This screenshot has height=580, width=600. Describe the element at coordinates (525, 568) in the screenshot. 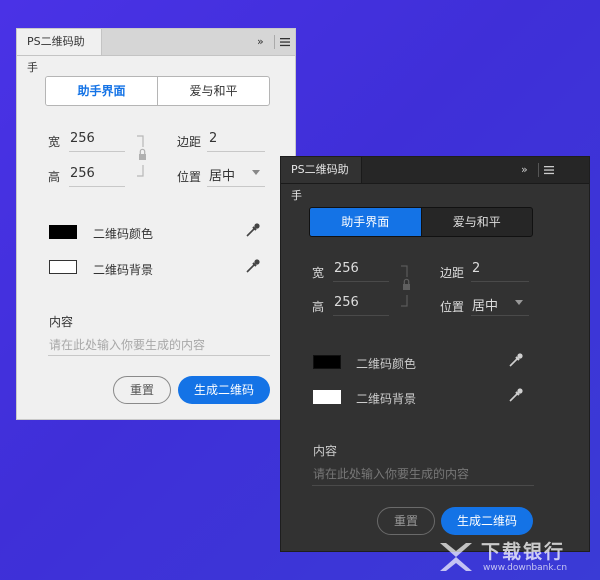

I see `watermark-url: www.downbank.cn` at that location.